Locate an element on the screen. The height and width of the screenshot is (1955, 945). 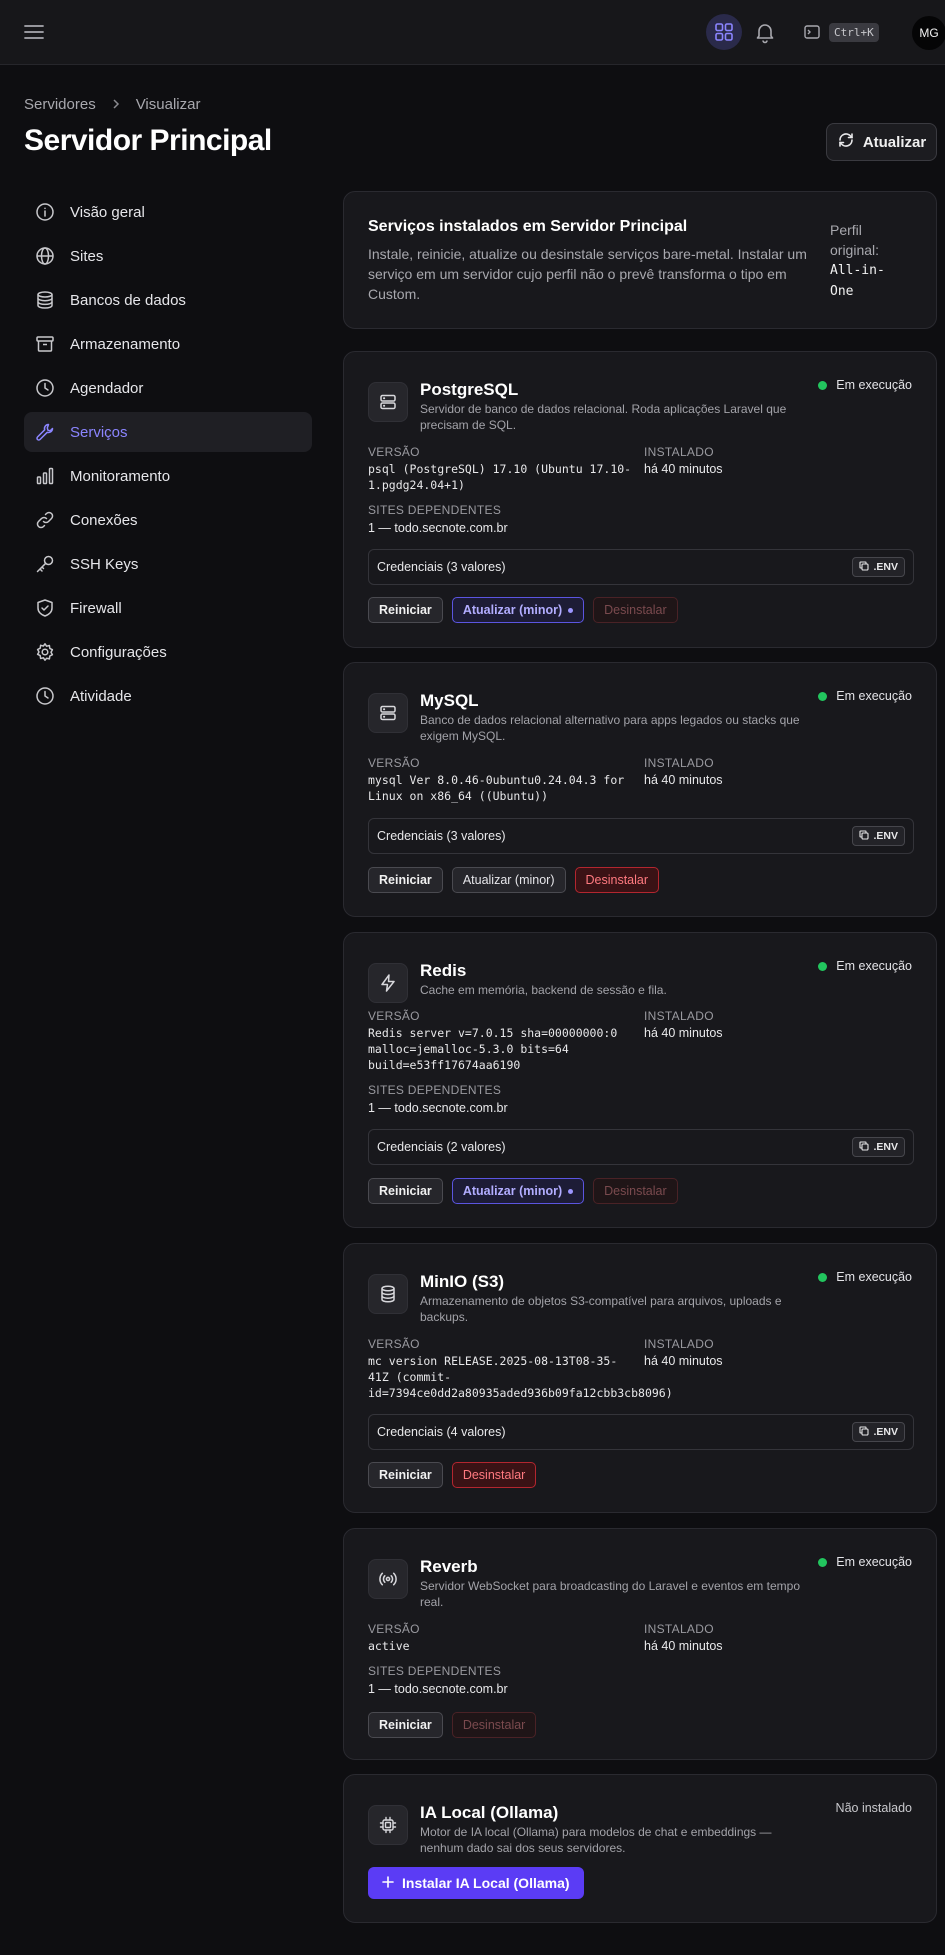
menu-icon is located at coordinates (34, 32).